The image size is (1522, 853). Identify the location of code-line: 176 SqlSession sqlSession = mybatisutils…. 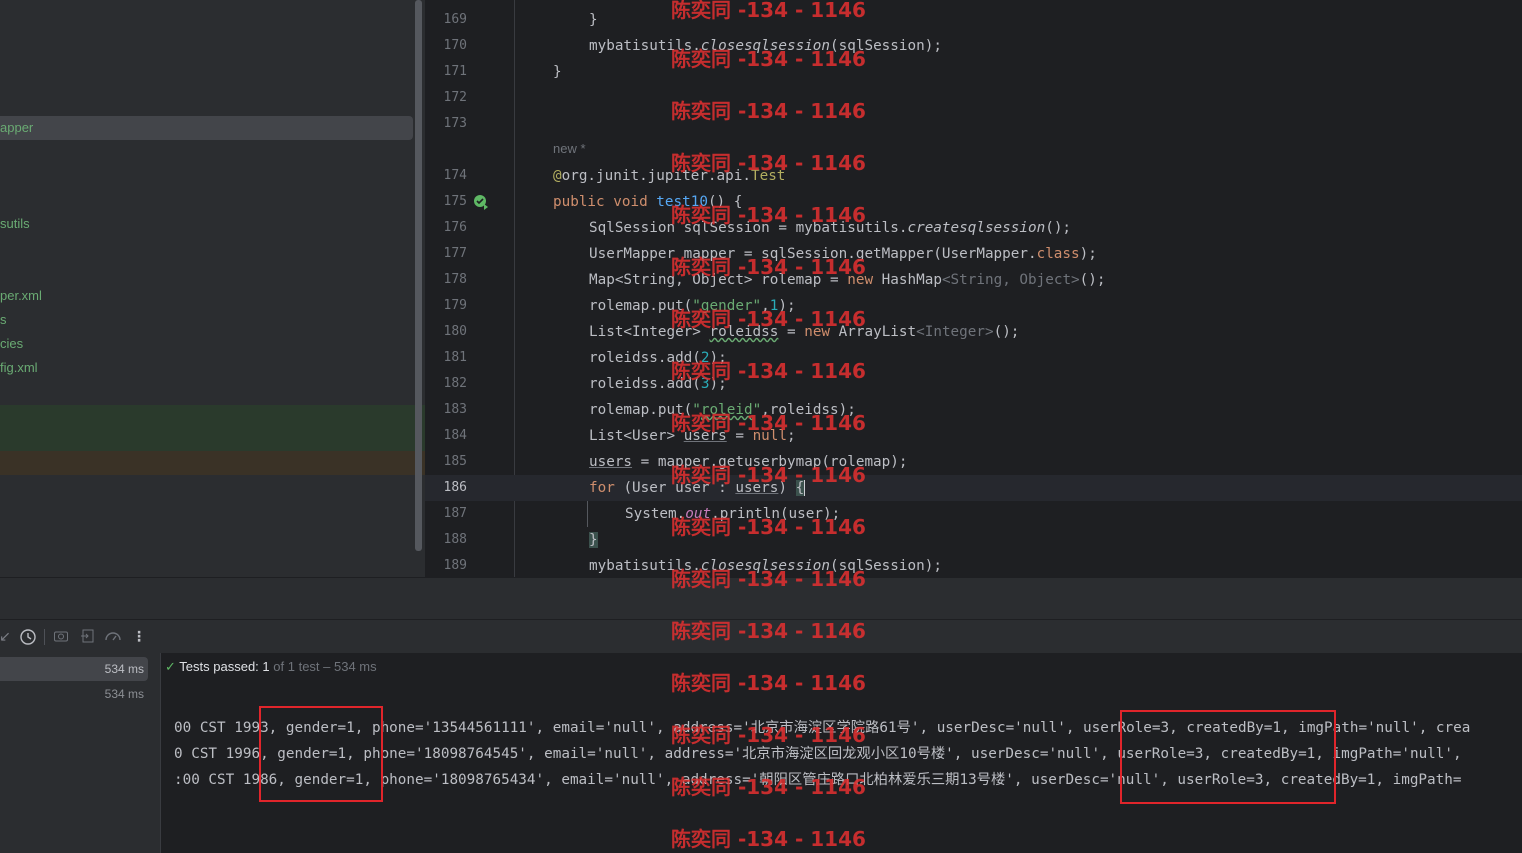
(973, 228).